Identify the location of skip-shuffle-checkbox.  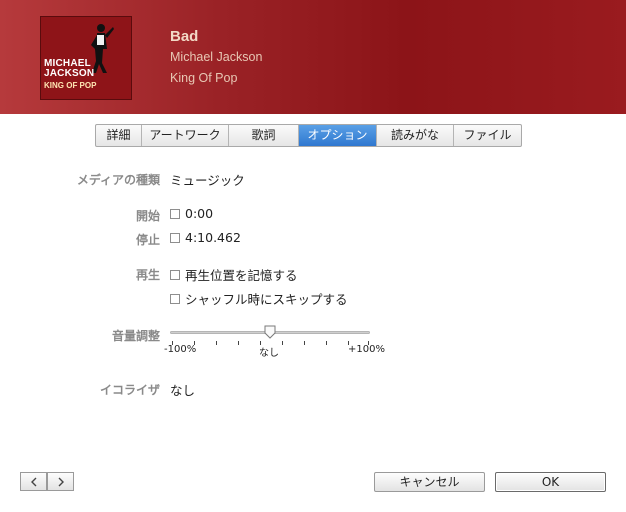
(175, 298).